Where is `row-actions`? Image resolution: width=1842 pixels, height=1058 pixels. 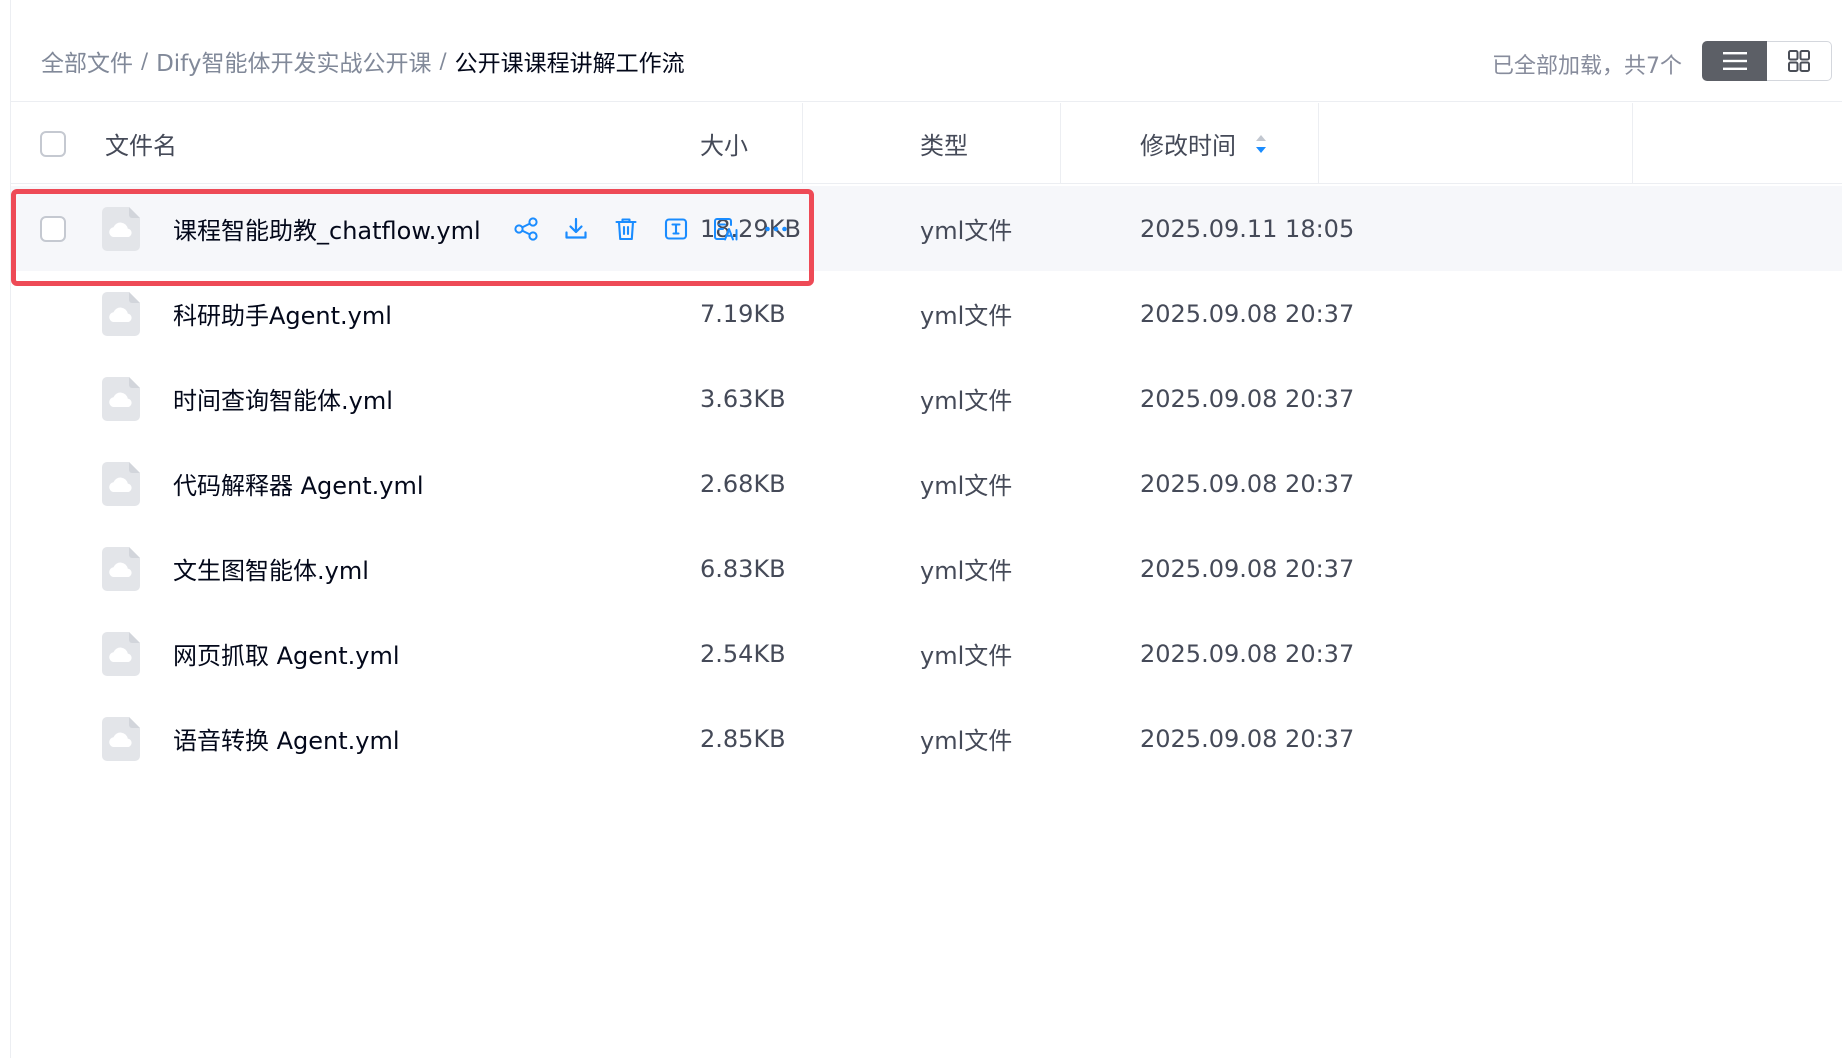 row-actions is located at coordinates (651, 228).